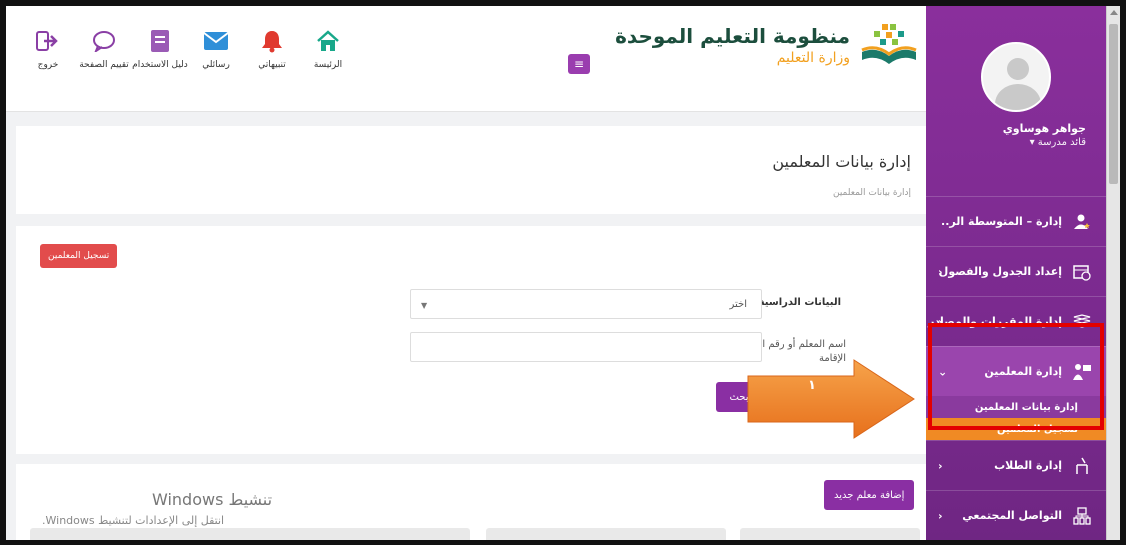 Image resolution: width=1126 pixels, height=545 pixels. I want to click on teacher-icon, so click(1082, 372).